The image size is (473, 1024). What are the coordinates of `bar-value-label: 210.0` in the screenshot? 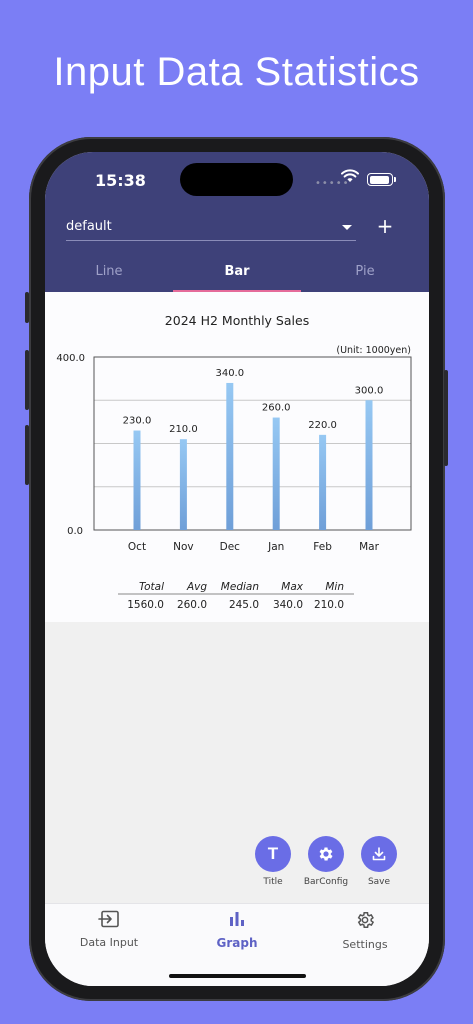 It's located at (183, 429).